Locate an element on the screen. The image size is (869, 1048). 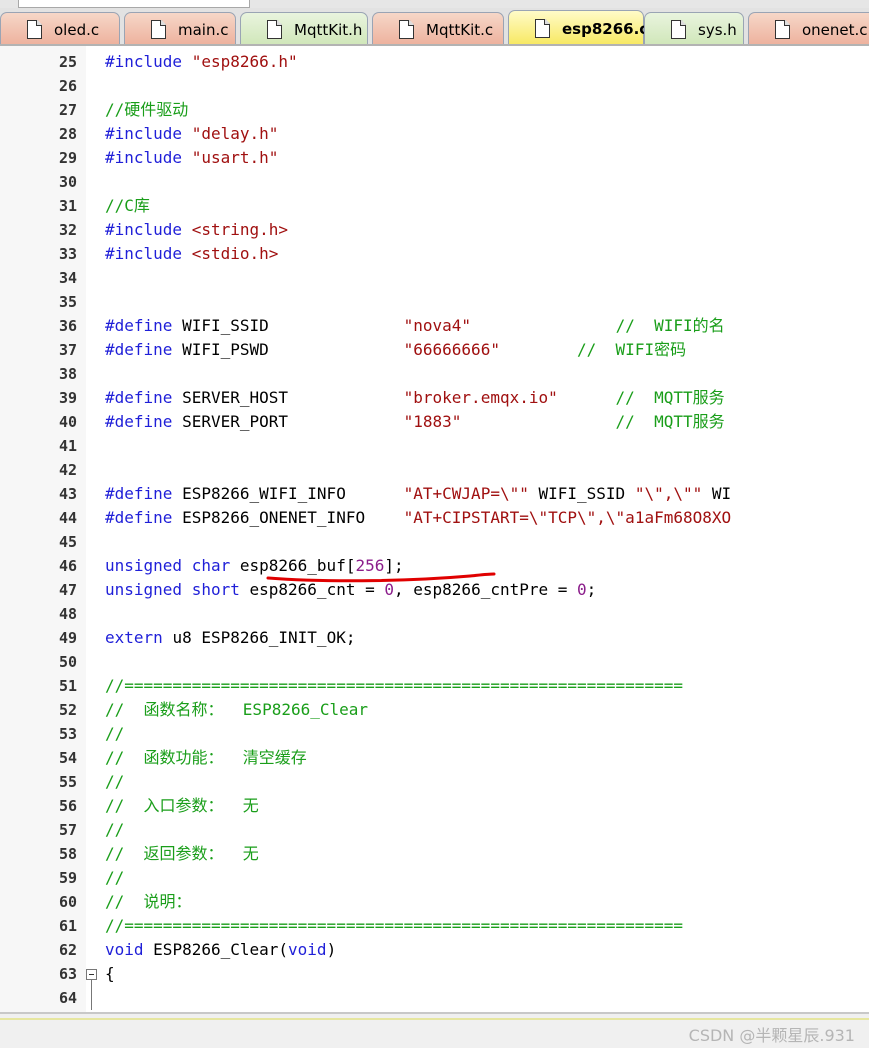
line-number: 44 is located at coordinates (67, 518).